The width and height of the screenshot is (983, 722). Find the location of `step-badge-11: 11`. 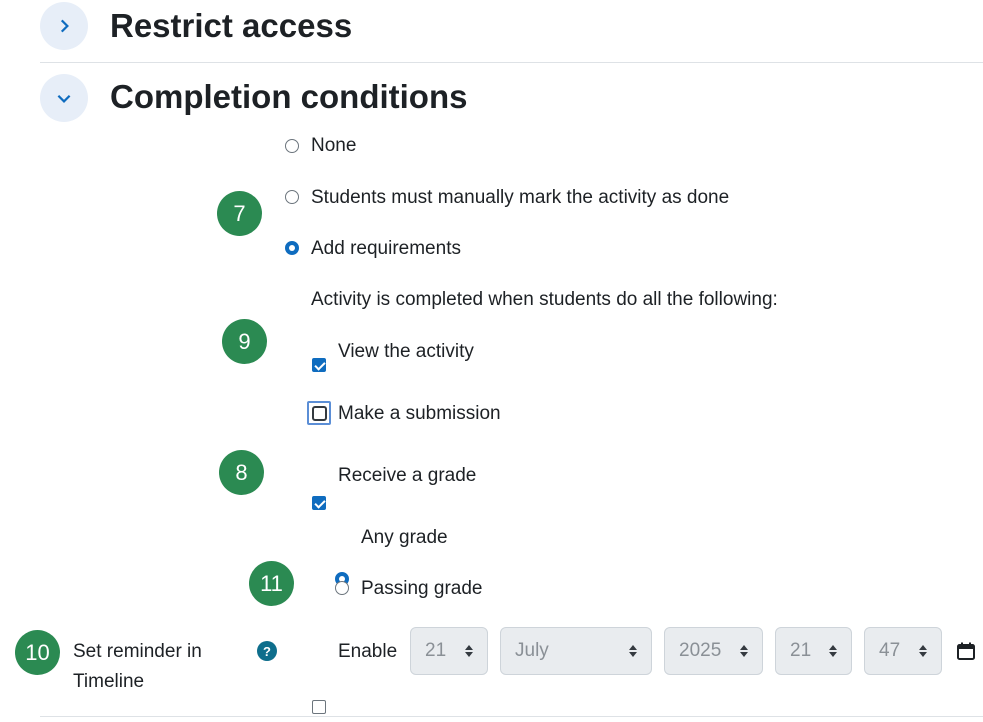

step-badge-11: 11 is located at coordinates (271, 583).